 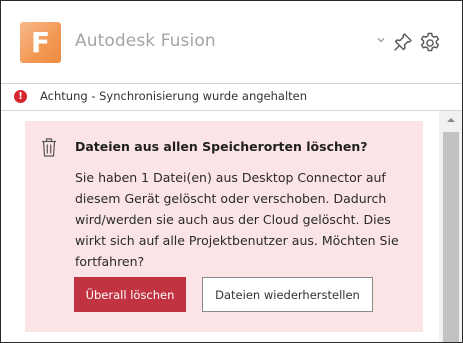 I want to click on chevron-down-icon, so click(x=381, y=40).